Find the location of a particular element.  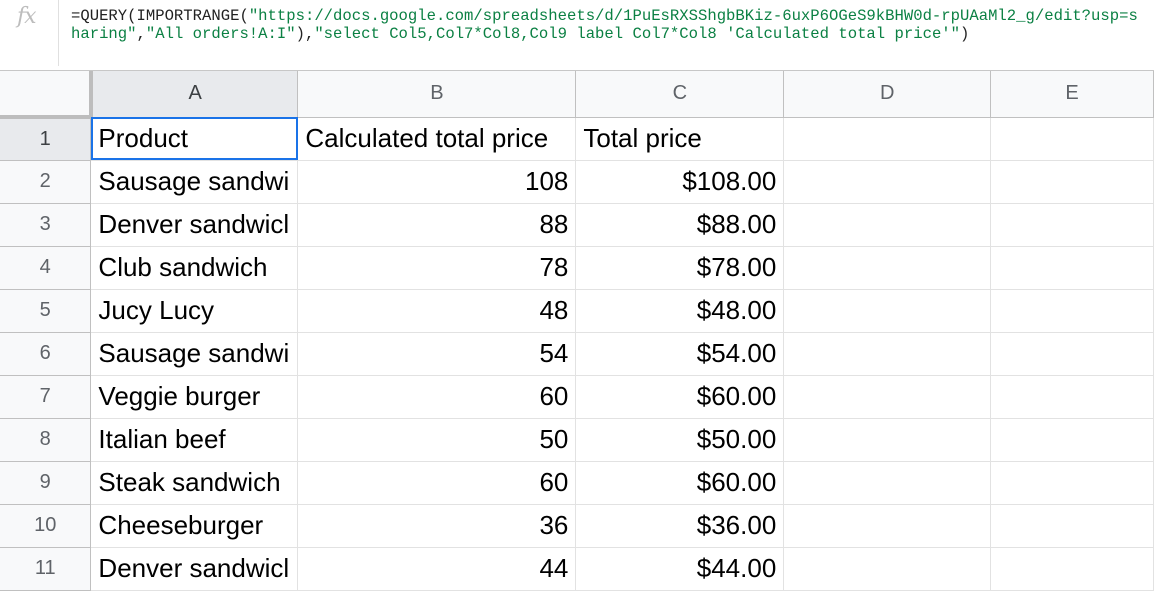

table-row: 6 Sausage sandwi 54 $54.00 is located at coordinates (577, 354).